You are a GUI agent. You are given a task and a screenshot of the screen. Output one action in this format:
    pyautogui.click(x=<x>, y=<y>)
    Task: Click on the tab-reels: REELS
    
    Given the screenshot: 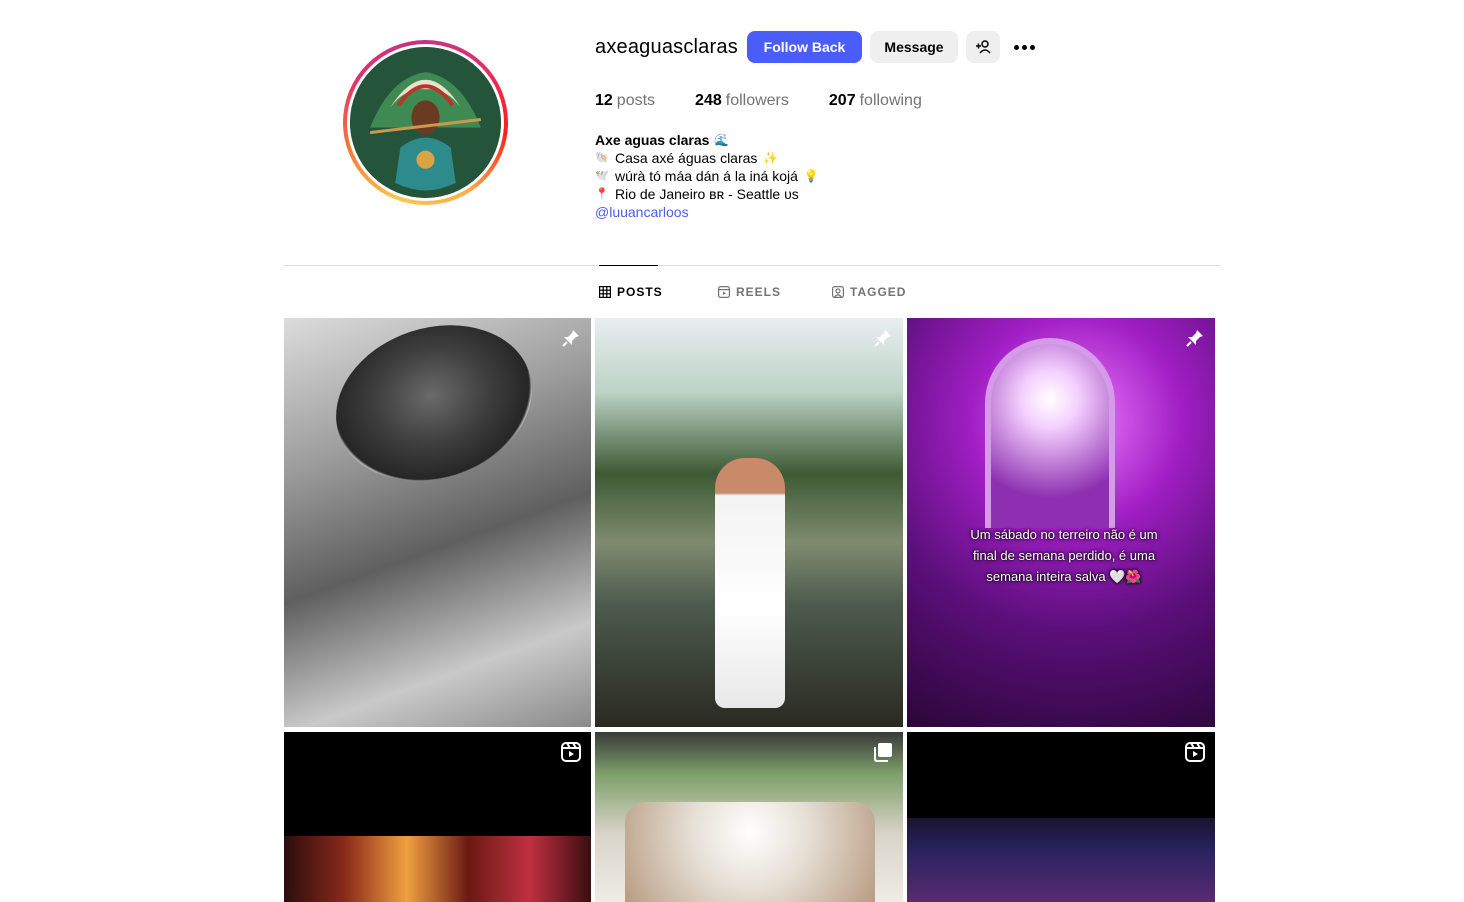 What is the action you would take?
    pyautogui.click(x=749, y=292)
    